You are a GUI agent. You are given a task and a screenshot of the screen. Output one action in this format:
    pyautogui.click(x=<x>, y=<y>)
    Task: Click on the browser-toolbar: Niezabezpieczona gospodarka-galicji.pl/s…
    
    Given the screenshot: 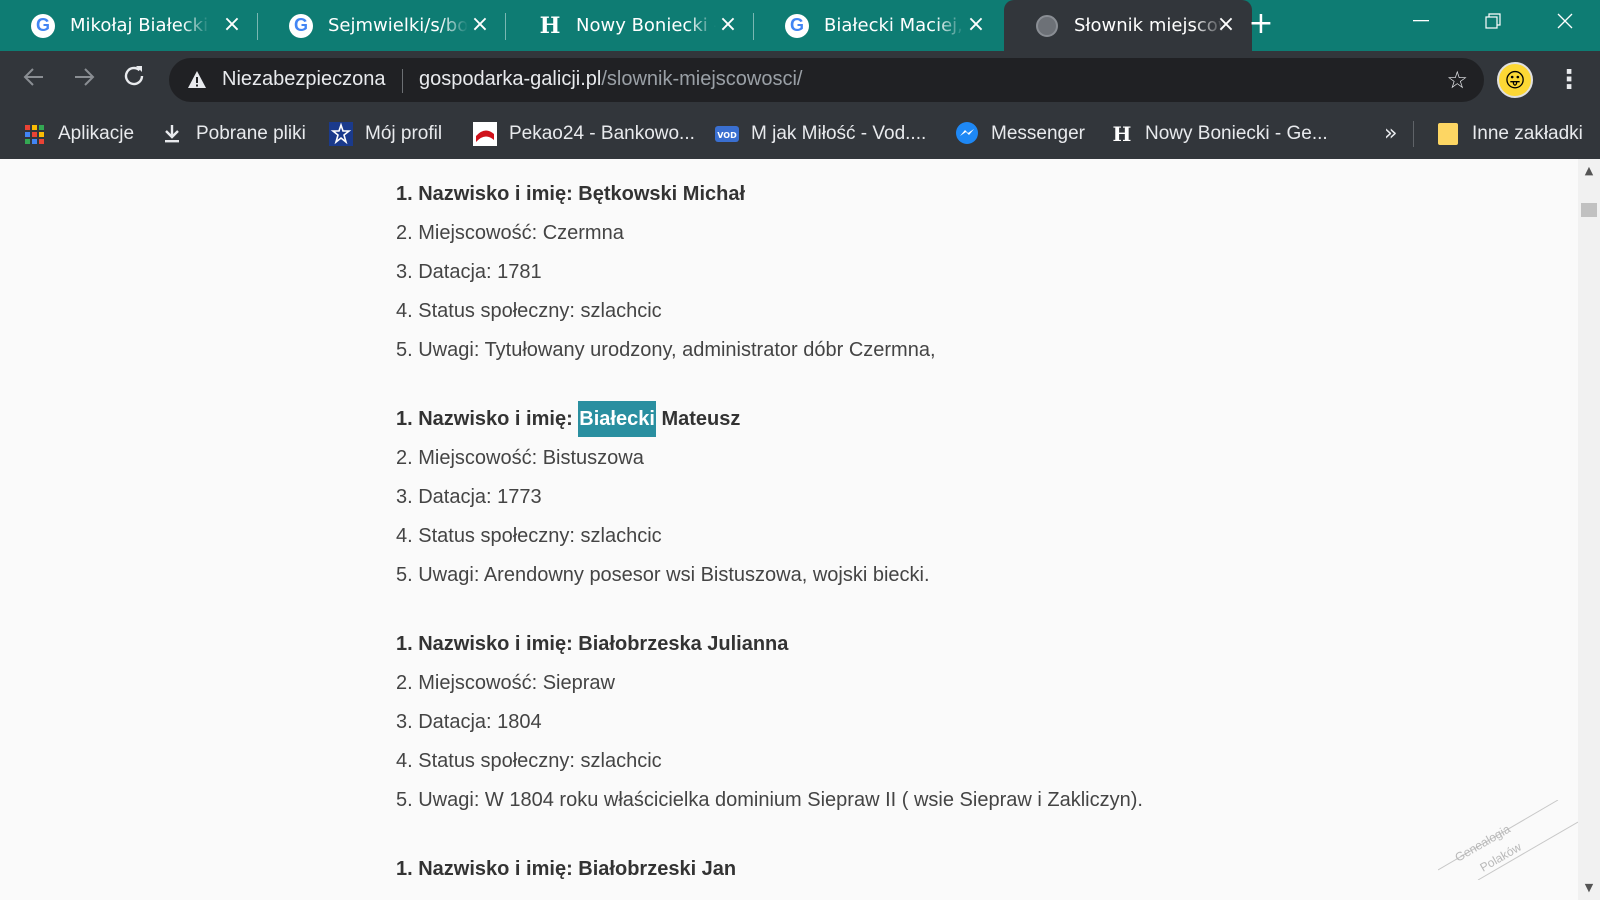 What is the action you would take?
    pyautogui.click(x=800, y=80)
    